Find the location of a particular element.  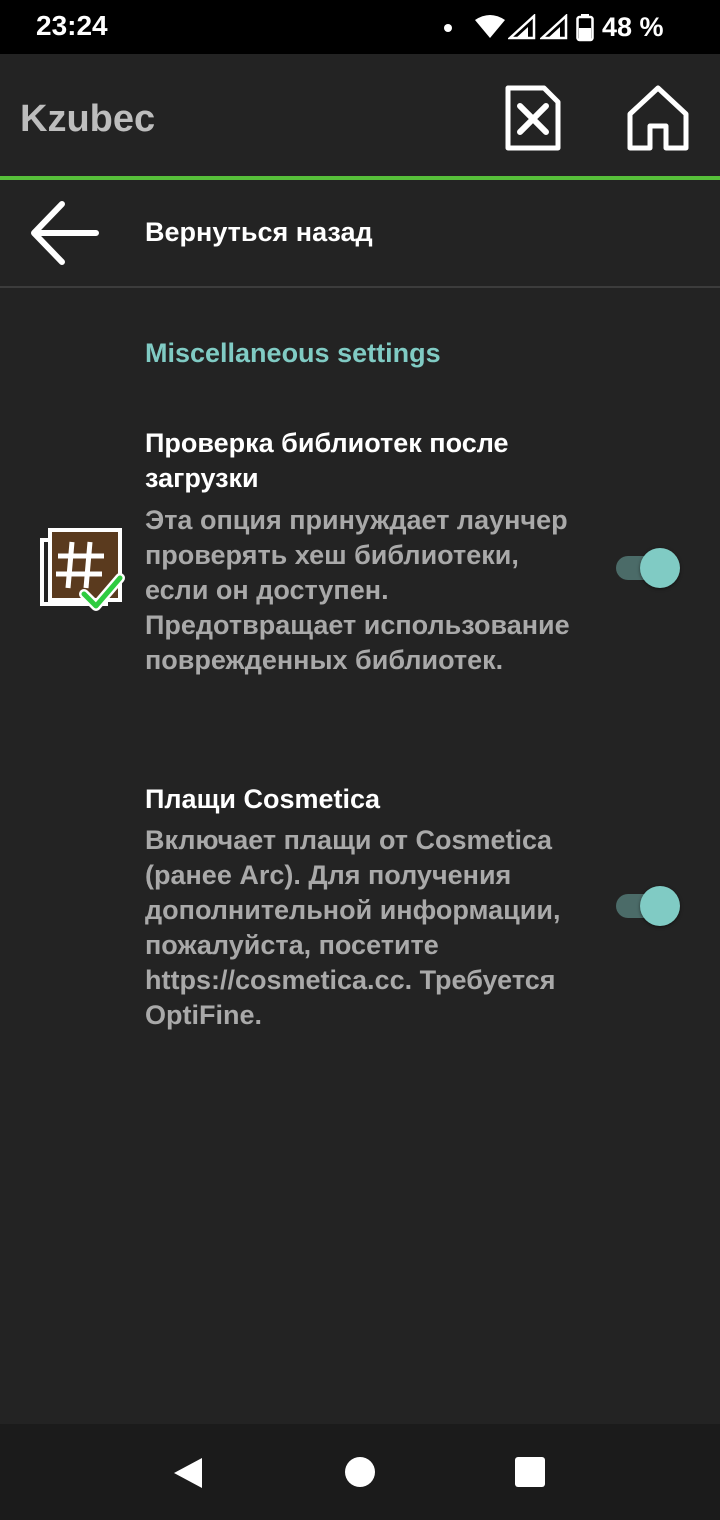

delete-button is located at coordinates (533, 120).